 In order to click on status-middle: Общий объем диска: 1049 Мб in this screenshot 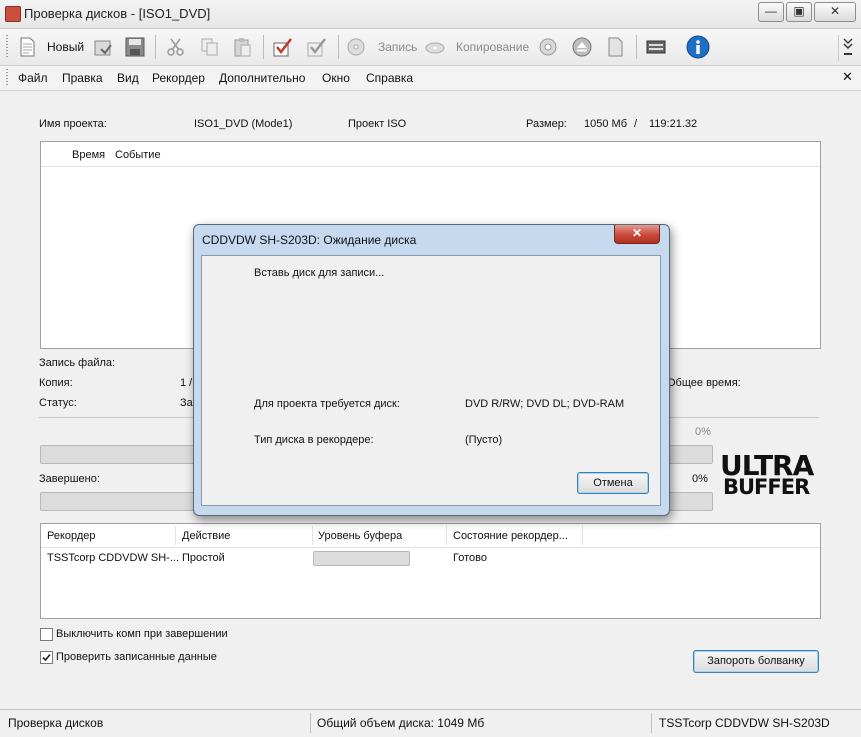, I will do `click(401, 723)`.